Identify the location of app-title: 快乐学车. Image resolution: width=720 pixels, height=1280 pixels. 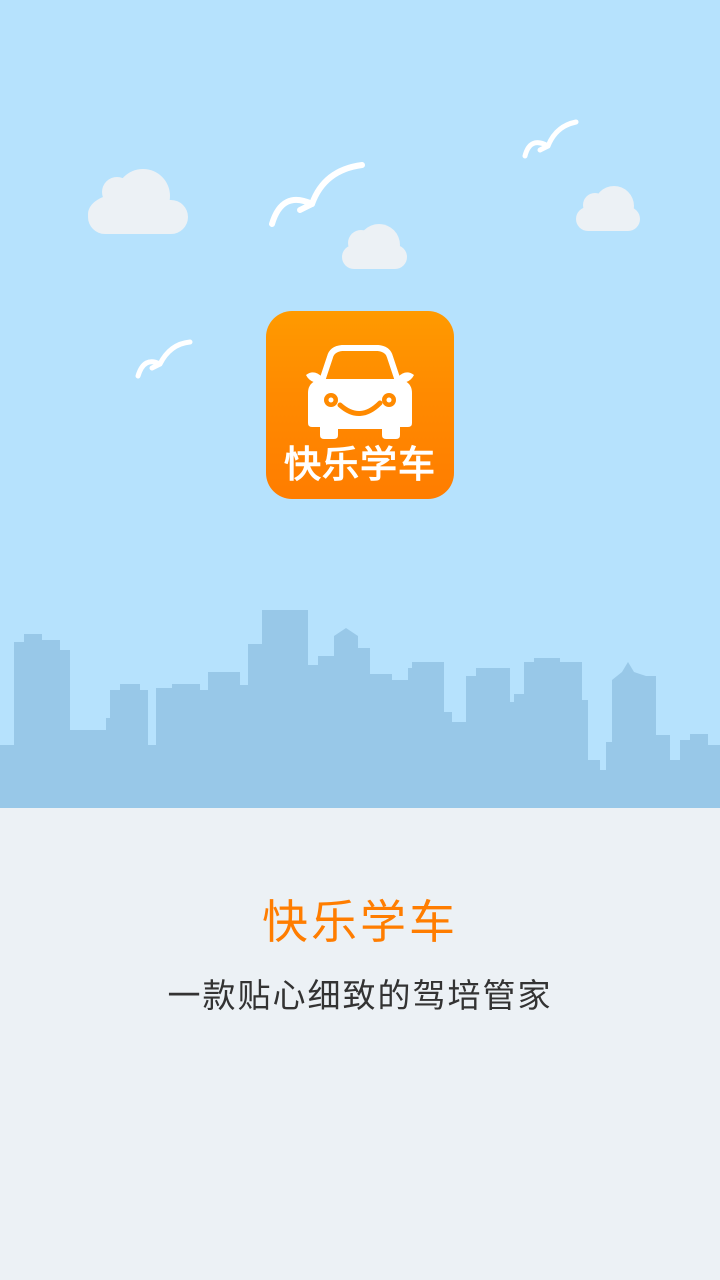
(360, 922).